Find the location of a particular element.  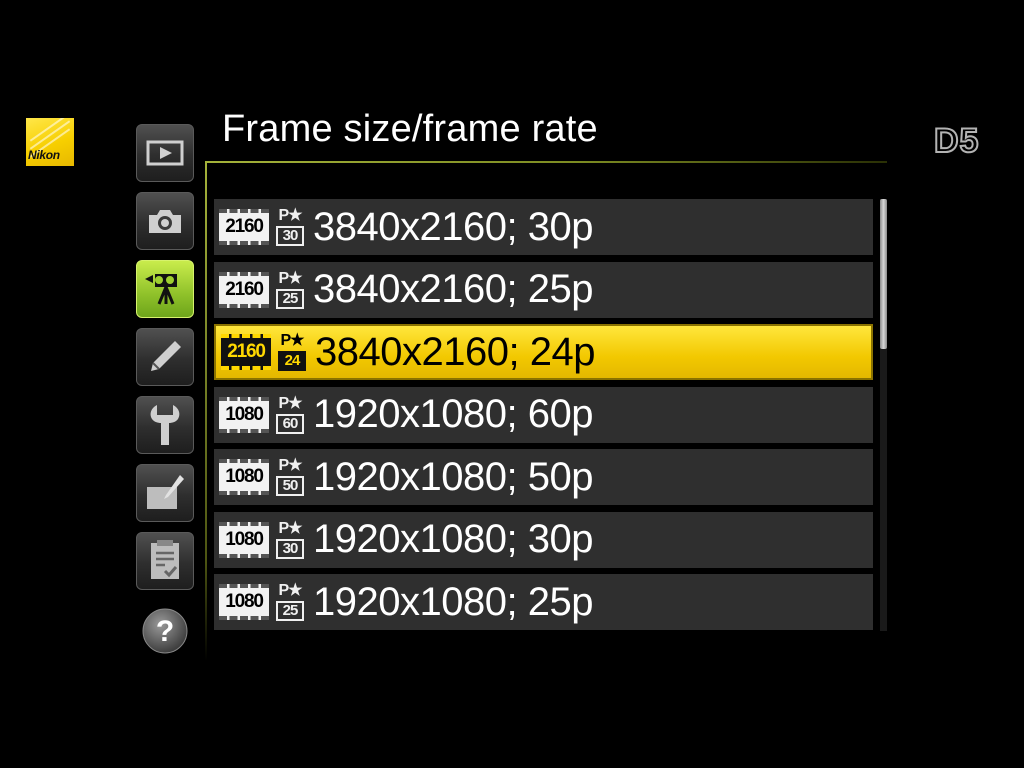

tab-movie-shooting is located at coordinates (165, 289).